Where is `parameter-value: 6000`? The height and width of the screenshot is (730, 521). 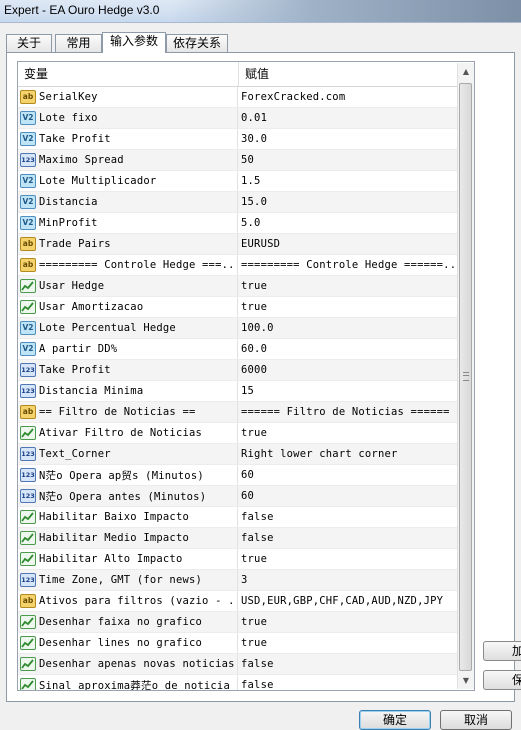
parameter-value: 6000 is located at coordinates (254, 370).